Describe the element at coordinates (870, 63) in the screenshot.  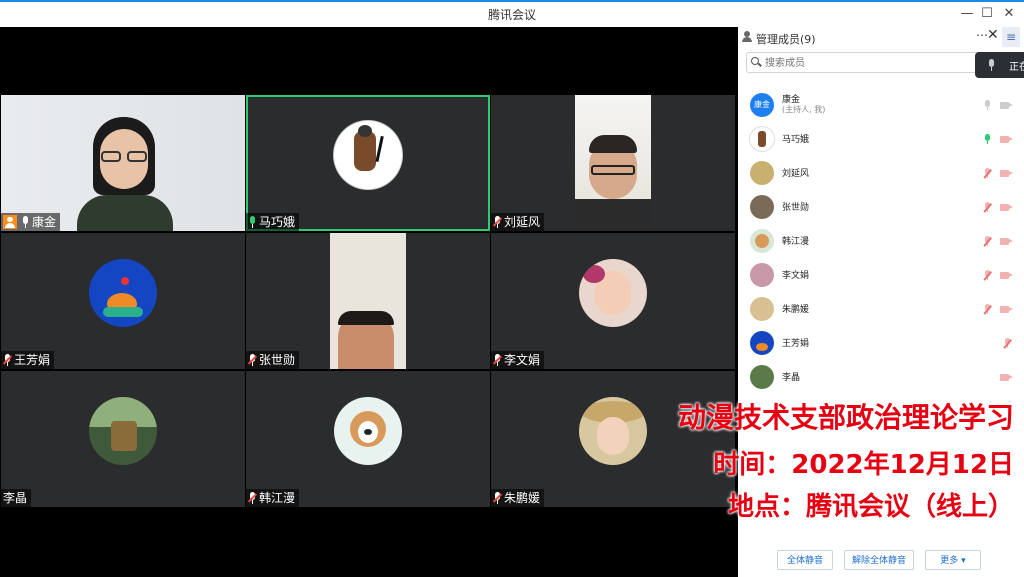
I see `search-input` at that location.